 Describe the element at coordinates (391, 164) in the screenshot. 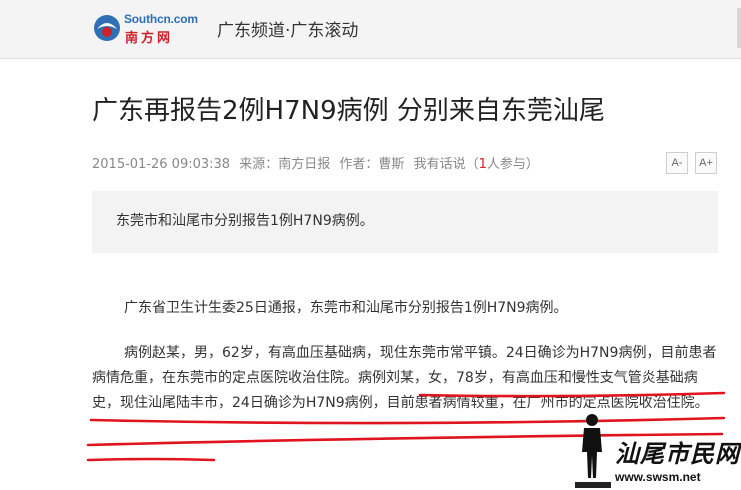

I see `author-name: 曹斯` at that location.